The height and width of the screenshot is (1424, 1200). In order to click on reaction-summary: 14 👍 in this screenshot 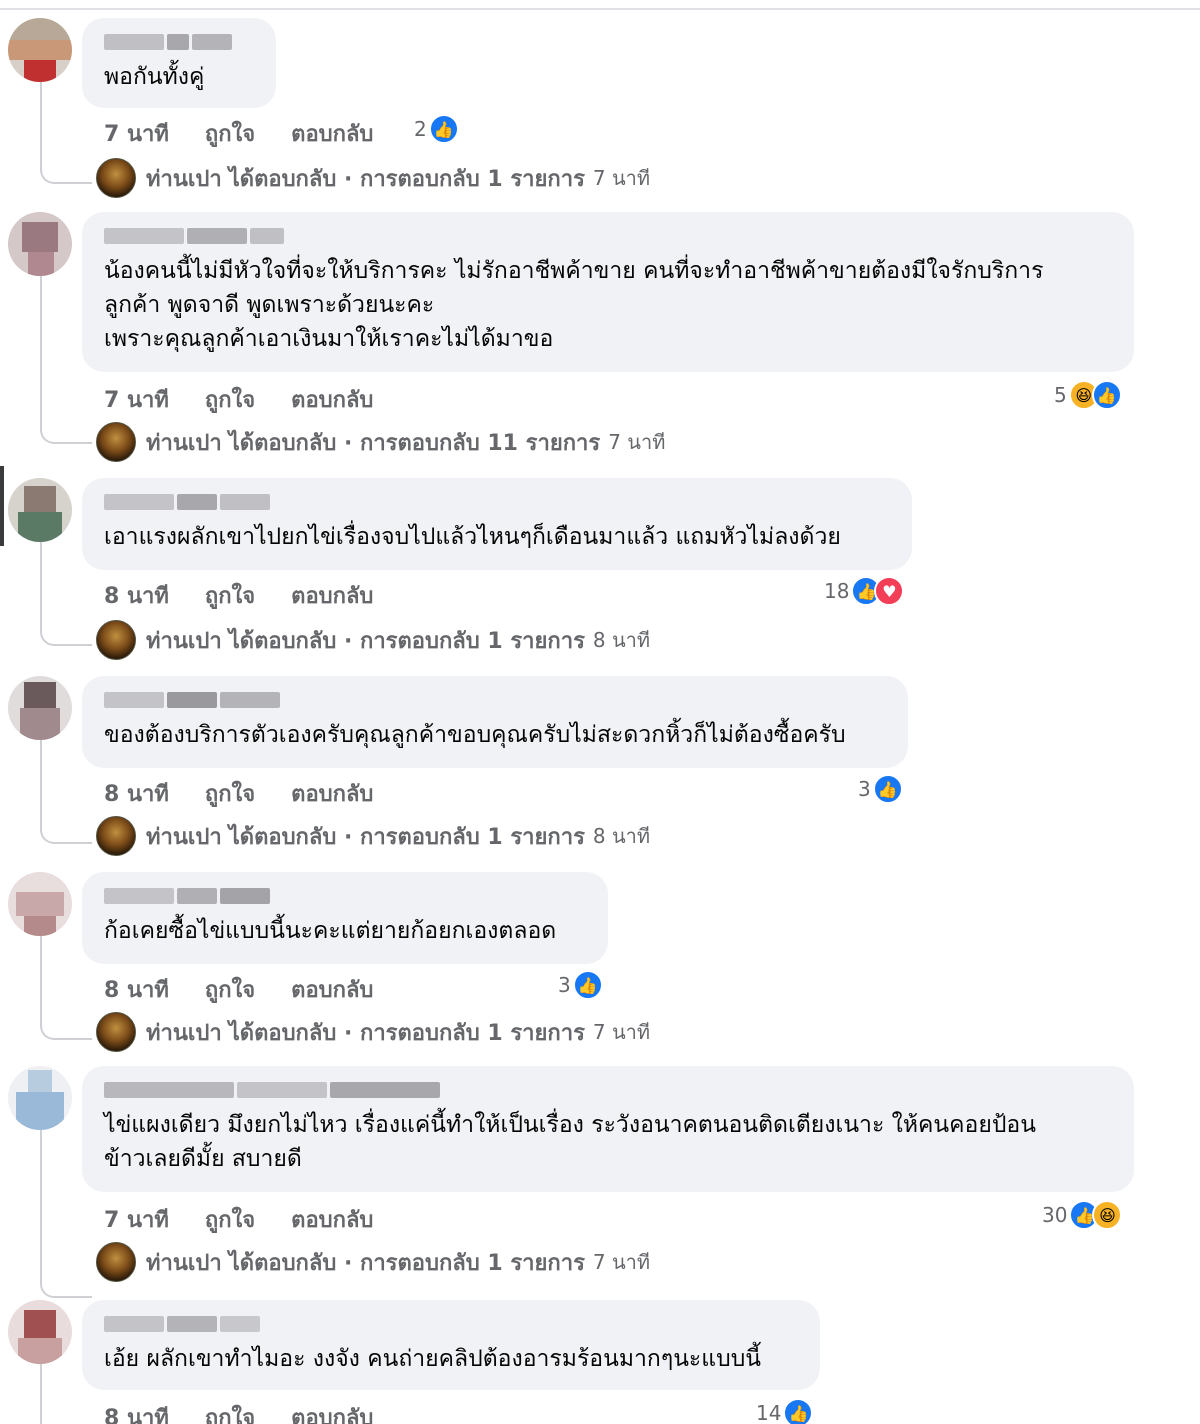, I will do `click(785, 1411)`.